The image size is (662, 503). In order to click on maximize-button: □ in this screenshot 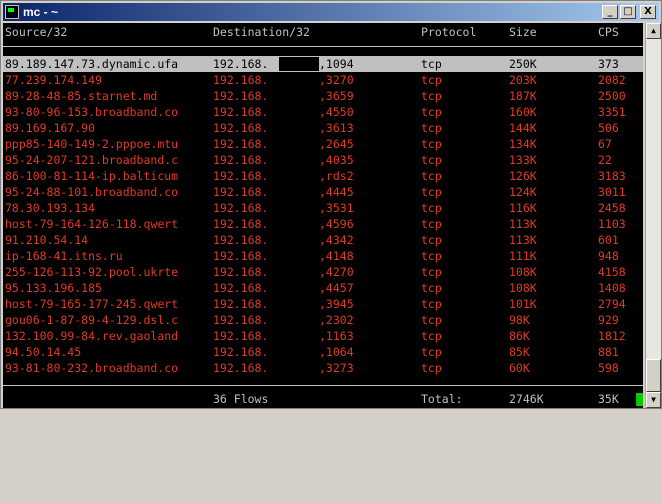, I will do `click(628, 12)`.